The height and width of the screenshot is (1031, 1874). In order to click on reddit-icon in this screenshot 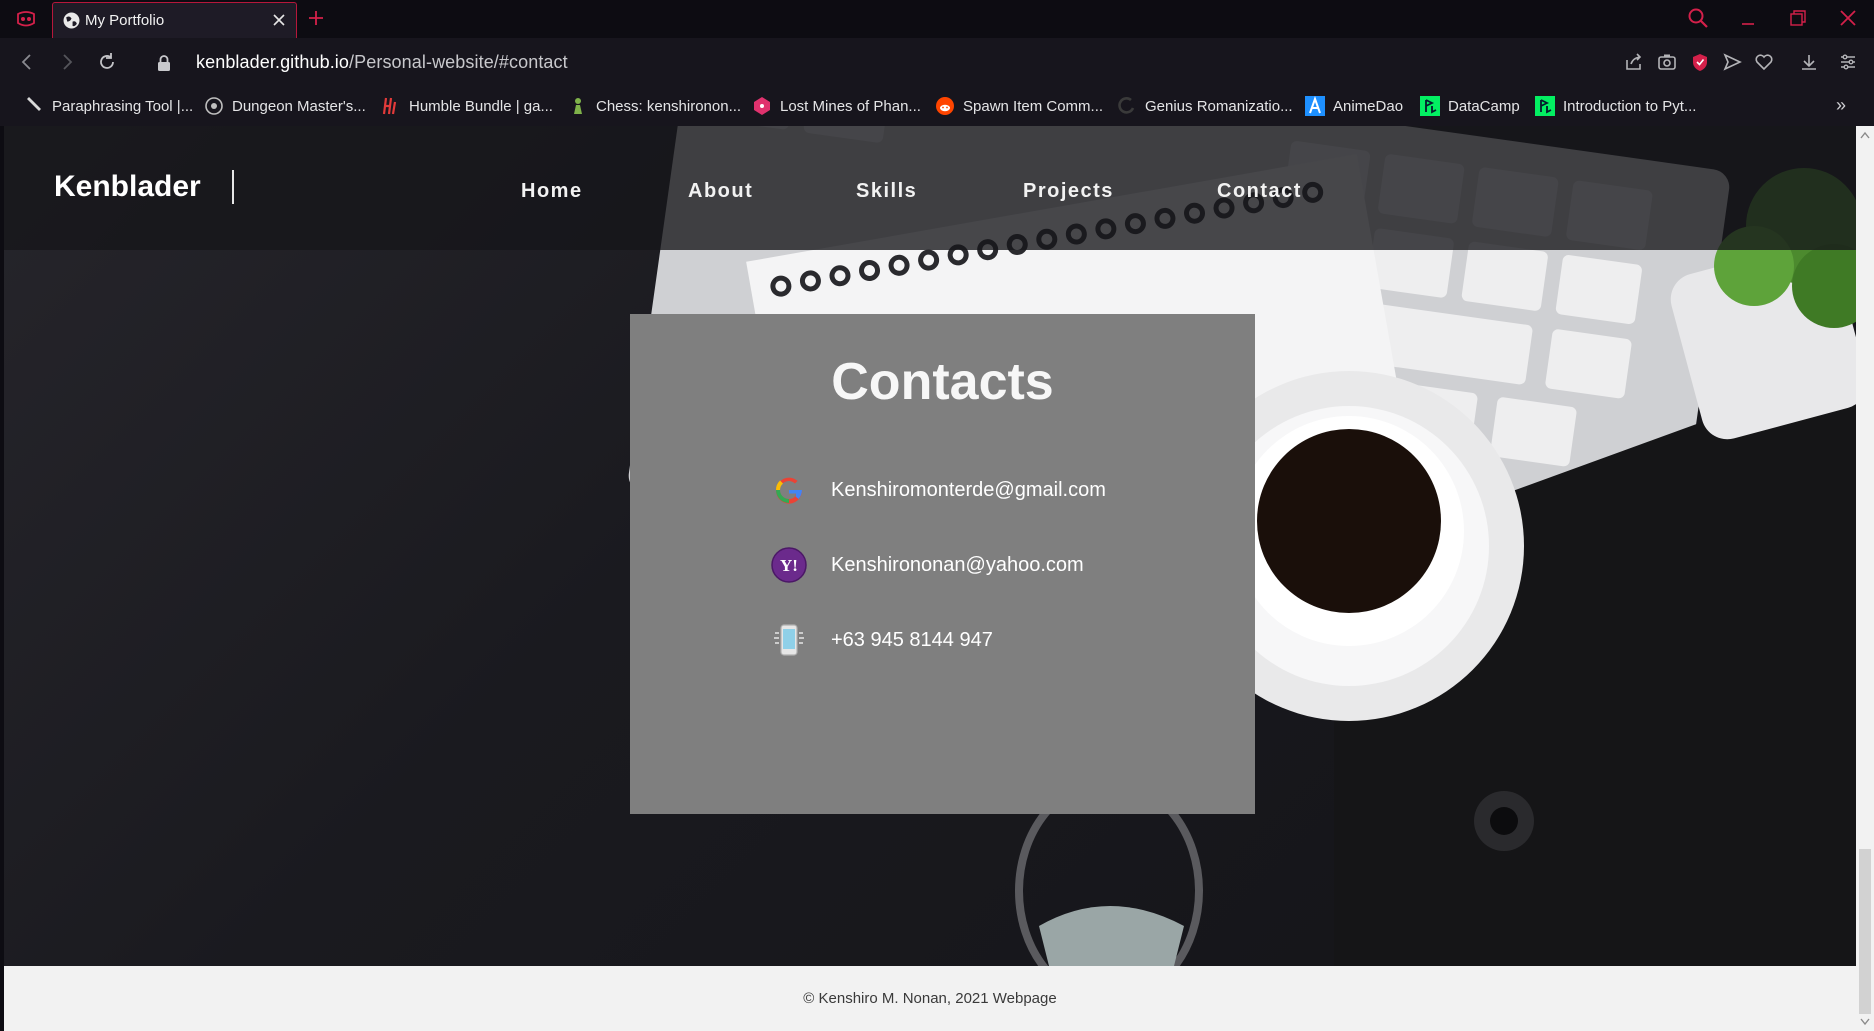, I will do `click(945, 106)`.